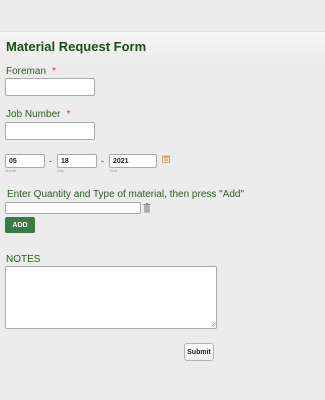  I want to click on material-input, so click(73, 208).